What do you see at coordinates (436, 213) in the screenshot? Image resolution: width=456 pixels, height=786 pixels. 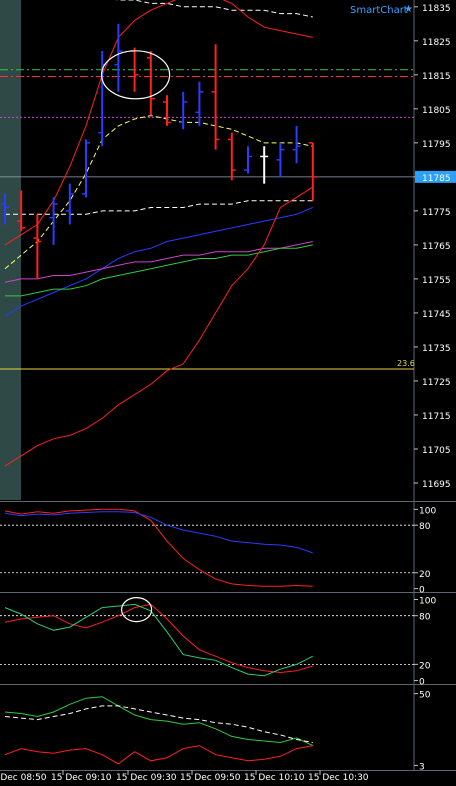 I see `y-tick-label: 11775` at bounding box center [436, 213].